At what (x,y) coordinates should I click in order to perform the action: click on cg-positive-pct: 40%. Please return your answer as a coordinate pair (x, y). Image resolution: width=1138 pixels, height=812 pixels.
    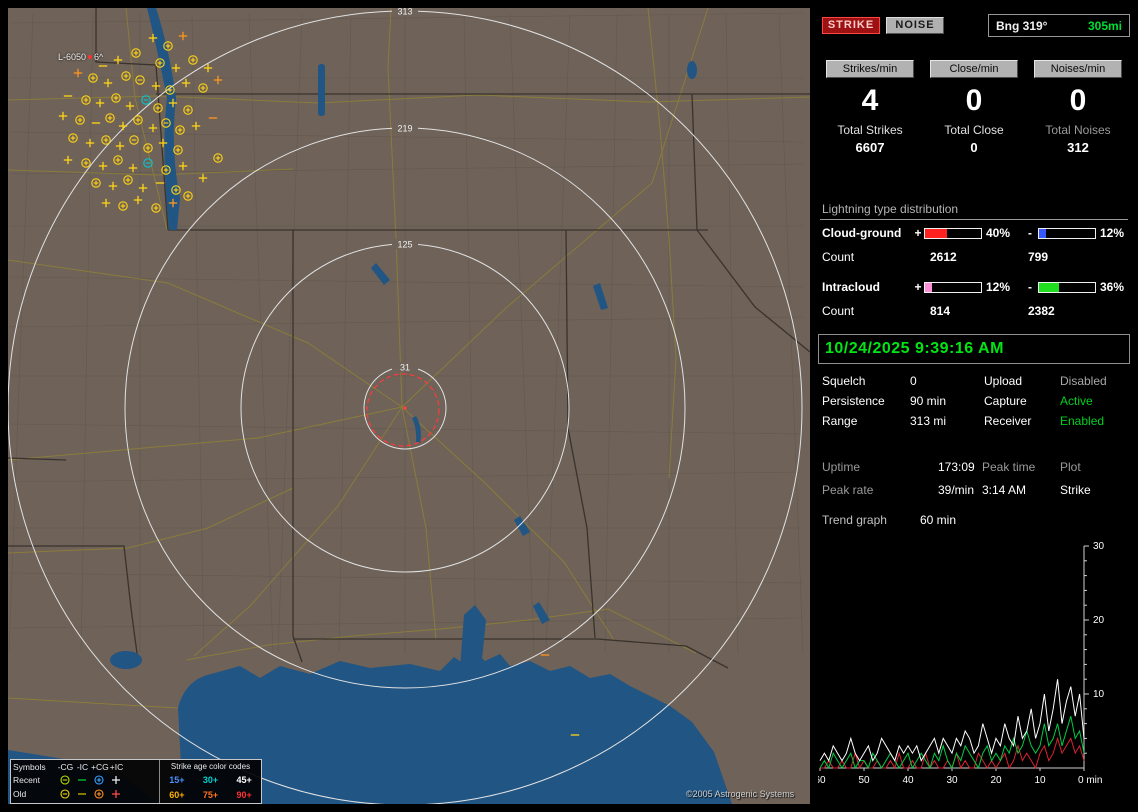
    Looking at the image, I should click on (998, 233).